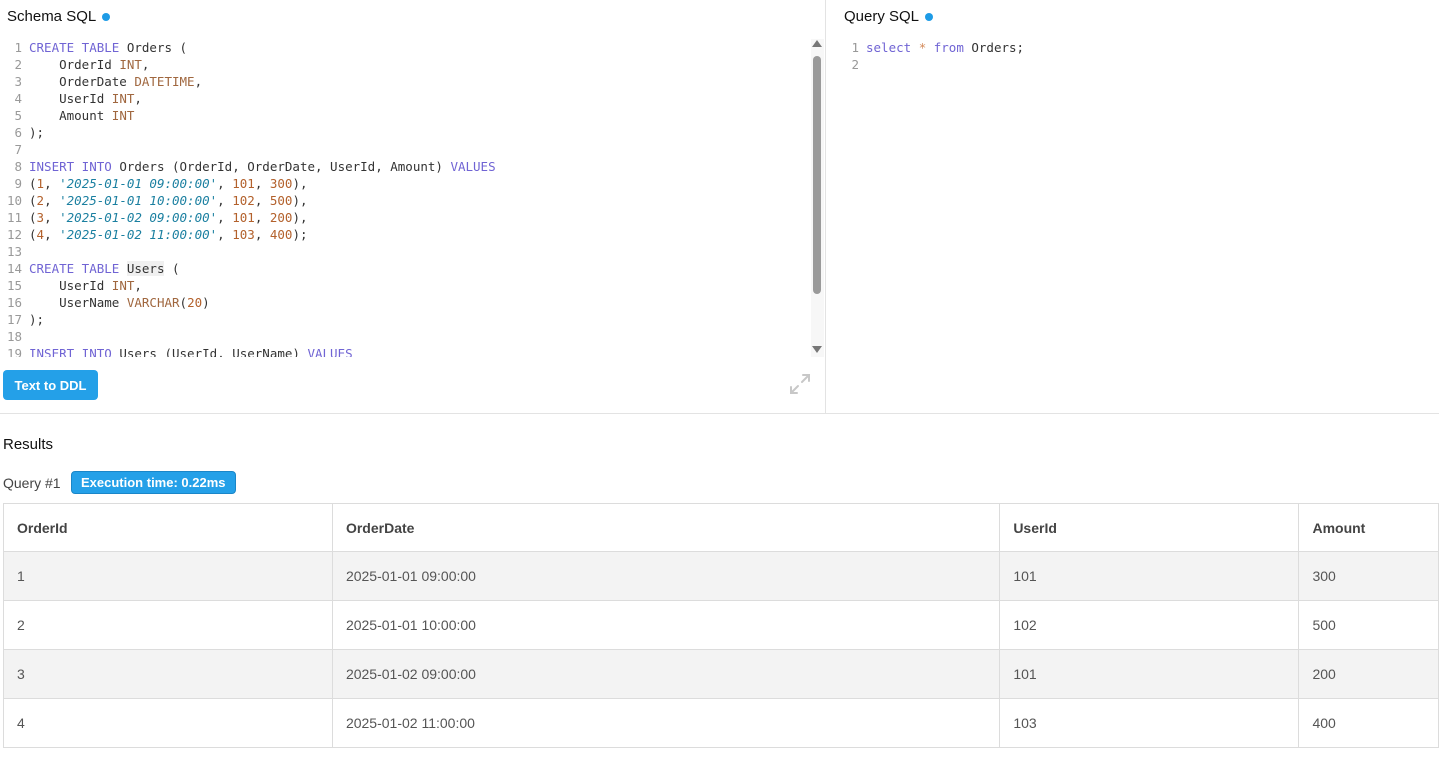 The image size is (1439, 765). I want to click on table-cell: 2025-01-01 10:00:00, so click(666, 625).